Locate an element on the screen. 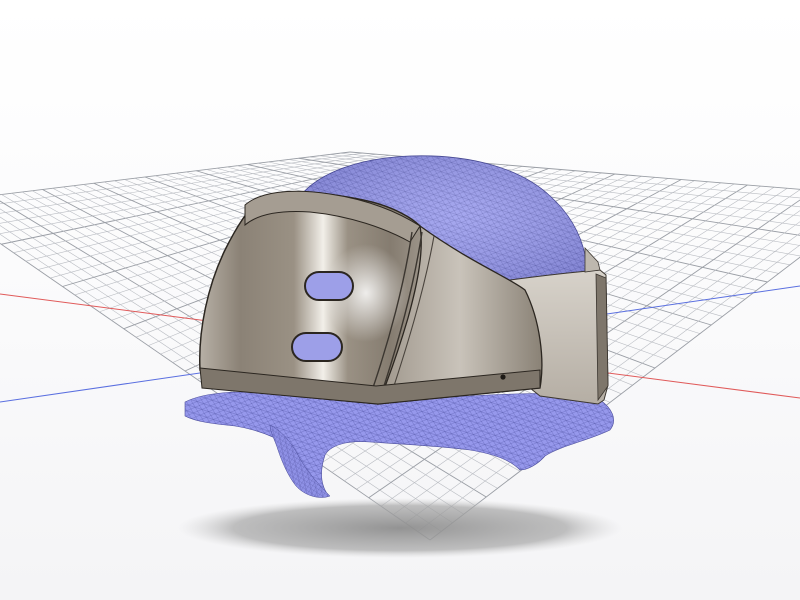 This screenshot has width=800, height=600. vent-lower is located at coordinates (317, 347).